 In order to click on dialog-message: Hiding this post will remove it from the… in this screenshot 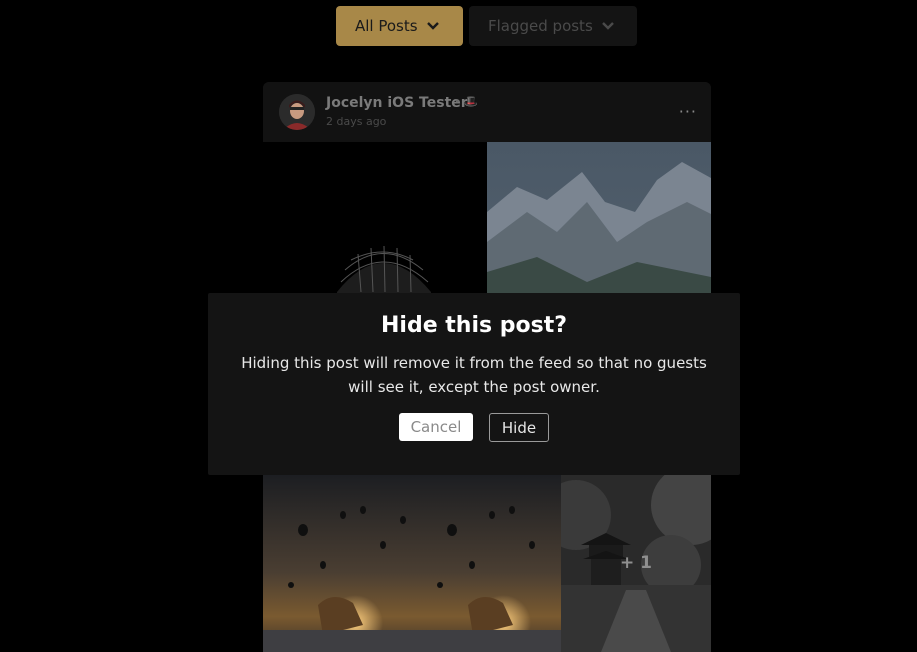, I will do `click(474, 375)`.